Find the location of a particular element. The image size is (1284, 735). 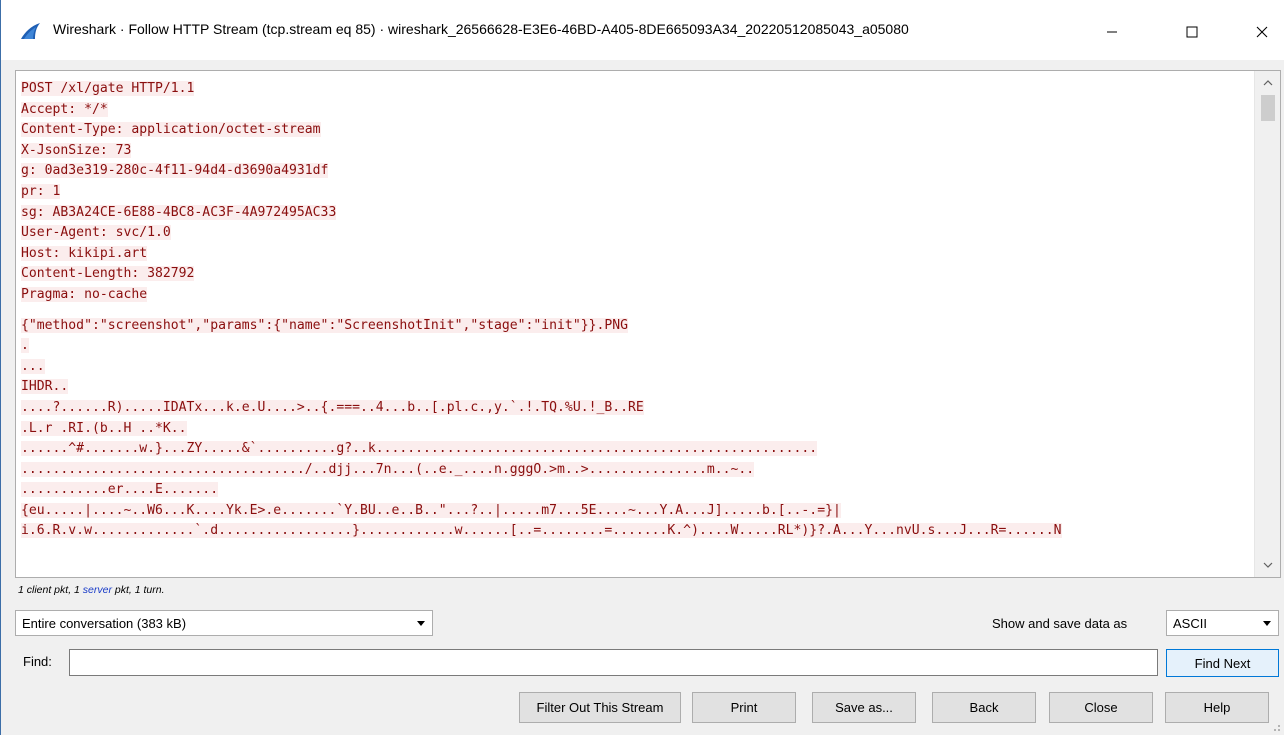

scroll-up-button is located at coordinates (1267, 83).